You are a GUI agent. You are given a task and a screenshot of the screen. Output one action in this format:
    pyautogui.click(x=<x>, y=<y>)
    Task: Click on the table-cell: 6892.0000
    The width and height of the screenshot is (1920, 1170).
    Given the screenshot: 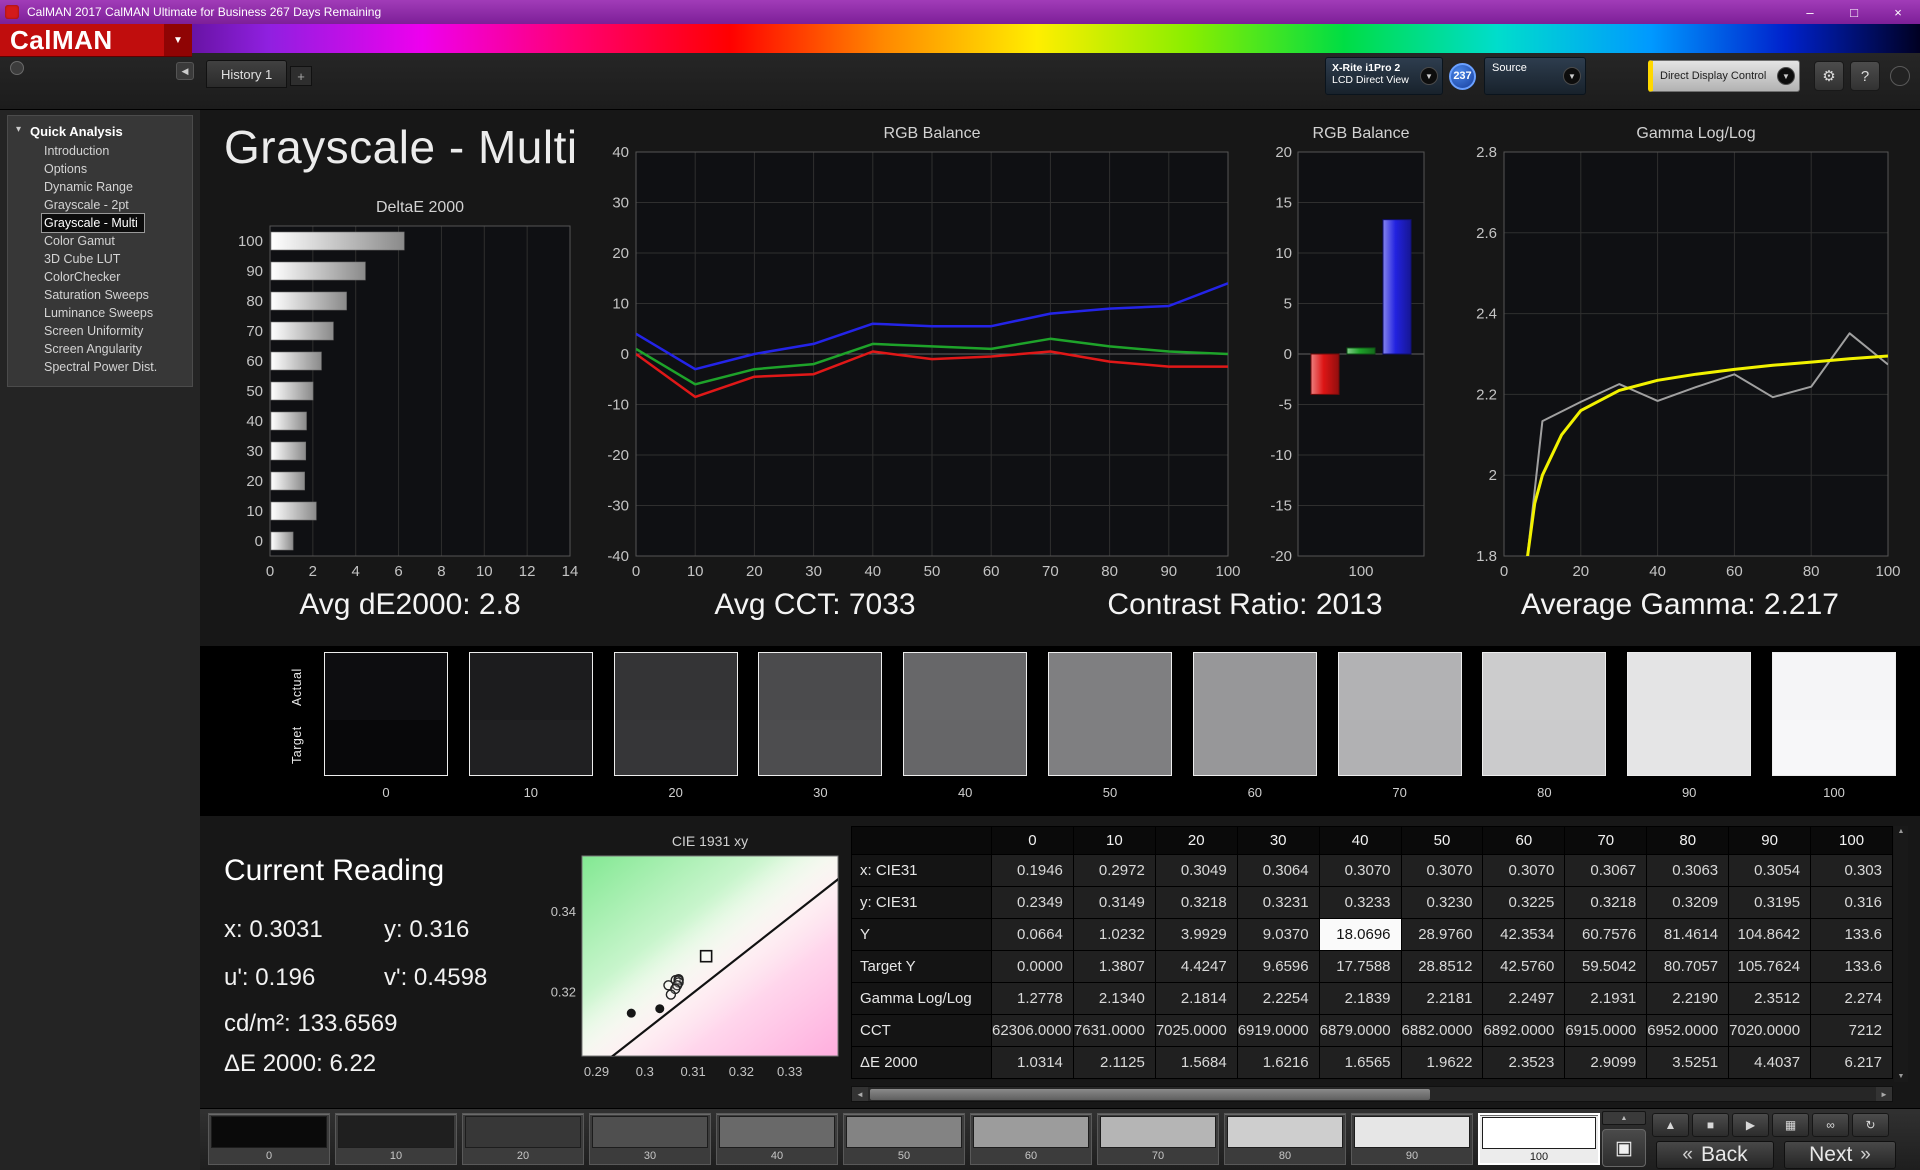 What is the action you would take?
    pyautogui.click(x=1524, y=1030)
    